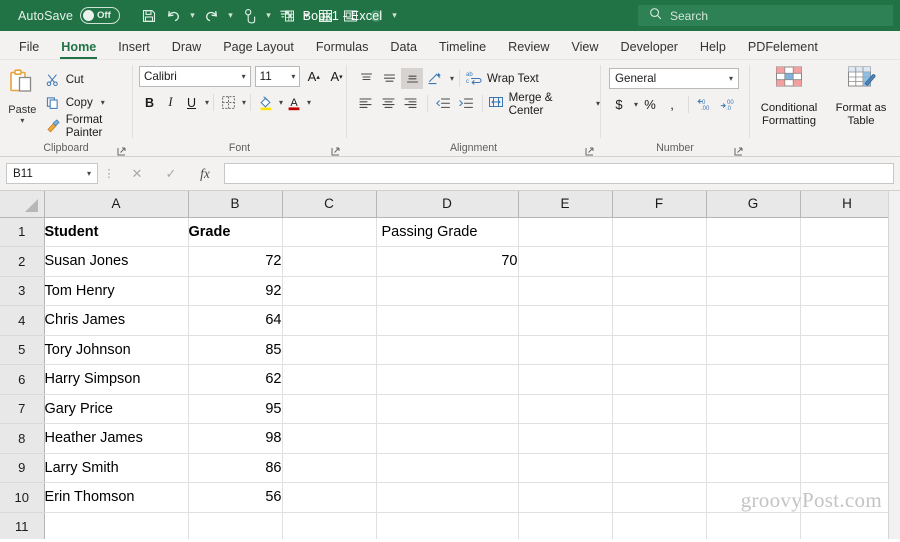 The image size is (900, 542). I want to click on cell-h4, so click(847, 320).